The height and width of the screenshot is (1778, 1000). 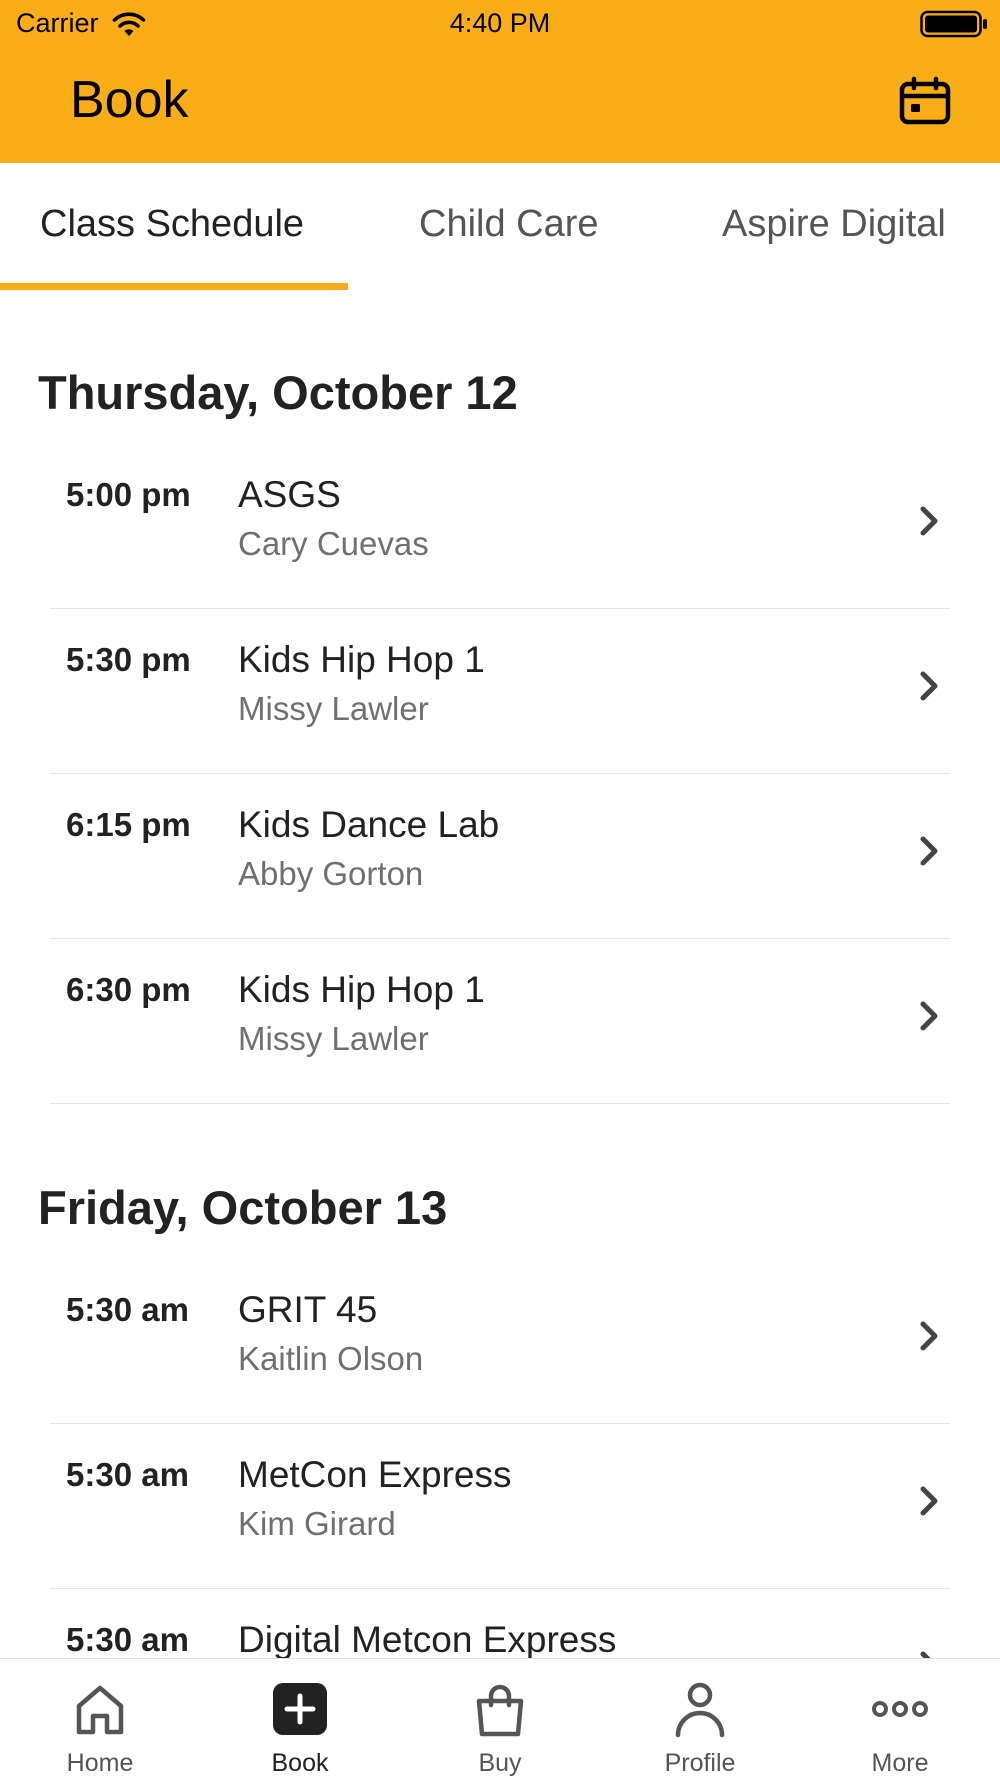 I want to click on tabbar-item-buy: Buy, so click(x=500, y=1718).